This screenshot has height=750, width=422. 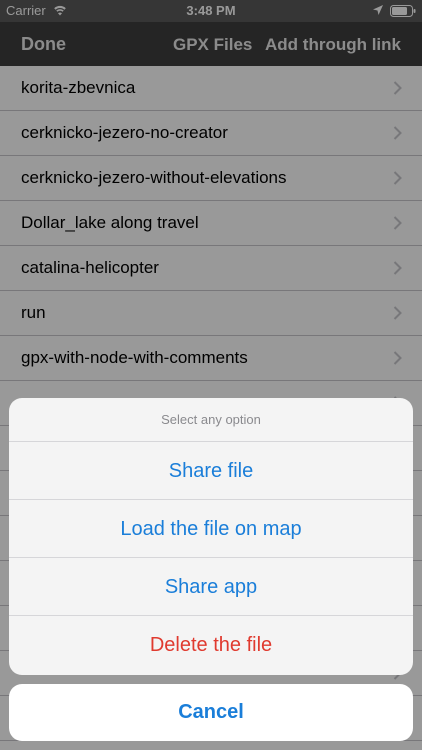 What do you see at coordinates (211, 712) in the screenshot?
I see `cancel-button: Cancel` at bounding box center [211, 712].